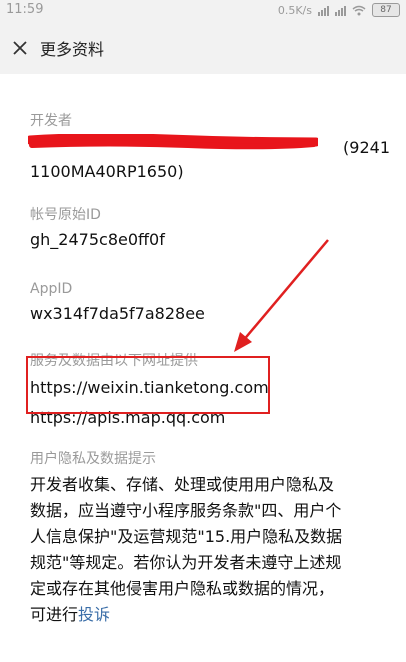  I want to click on developer-value: (9241 1100MA40RP1650), so click(209, 159).